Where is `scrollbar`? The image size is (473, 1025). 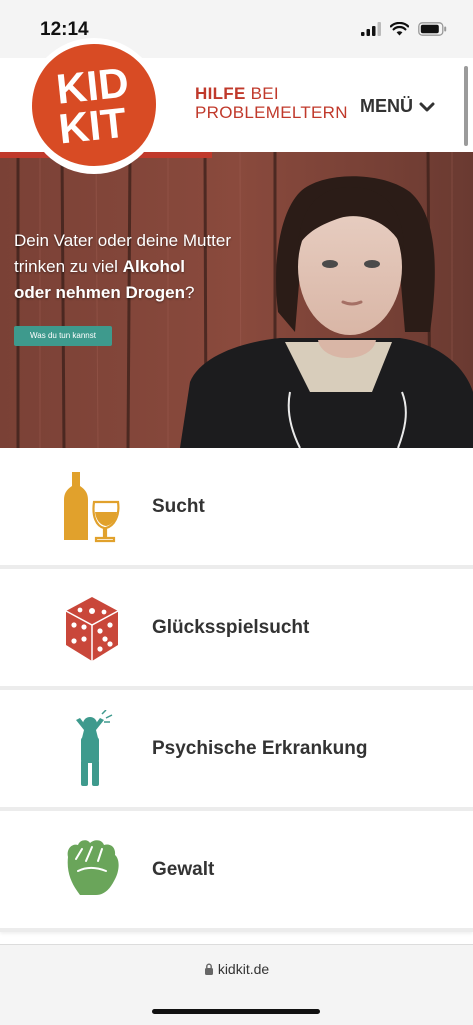 scrollbar is located at coordinates (466, 106).